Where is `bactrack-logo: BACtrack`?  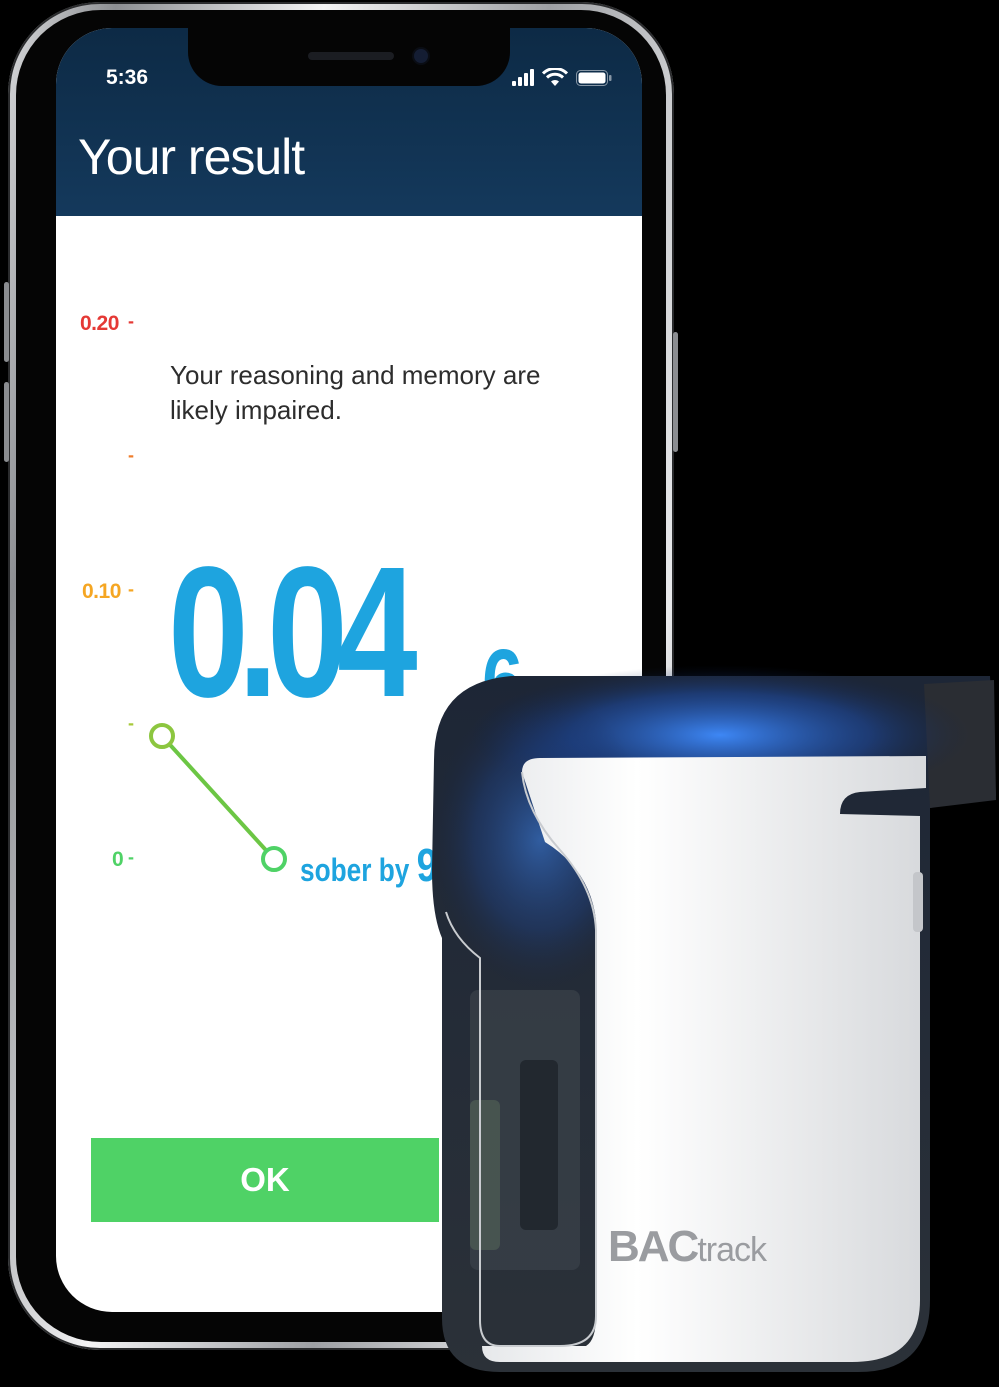 bactrack-logo: BACtrack is located at coordinates (687, 1246).